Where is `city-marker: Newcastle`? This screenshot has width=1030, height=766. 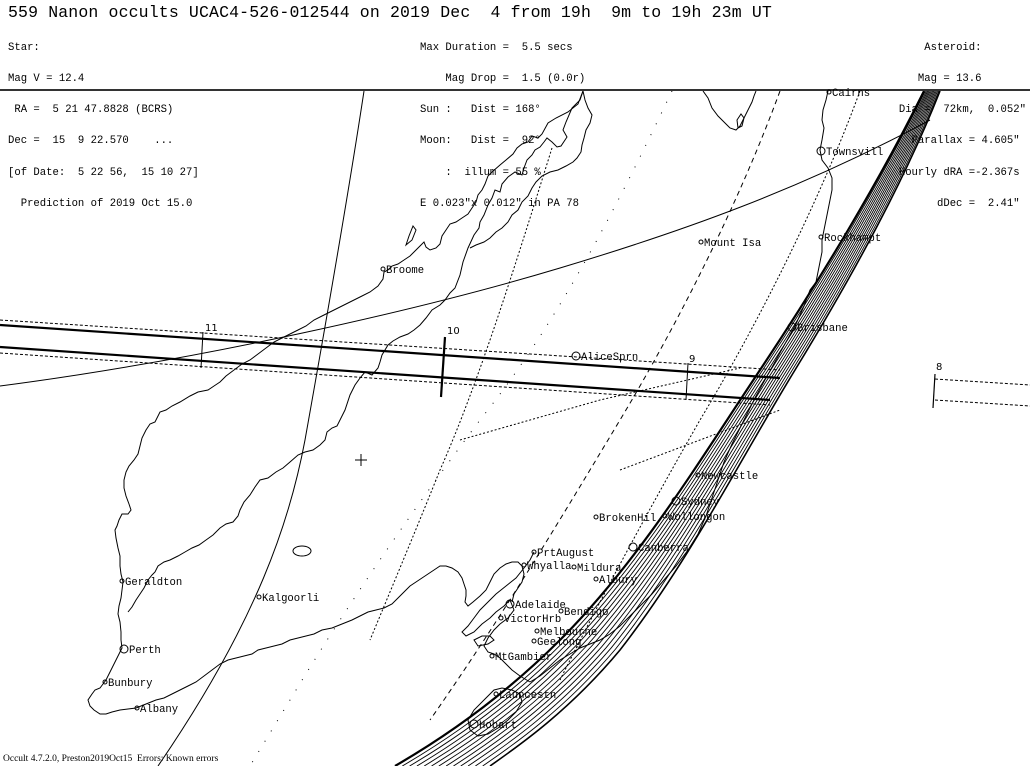 city-marker: Newcastle is located at coordinates (726, 477).